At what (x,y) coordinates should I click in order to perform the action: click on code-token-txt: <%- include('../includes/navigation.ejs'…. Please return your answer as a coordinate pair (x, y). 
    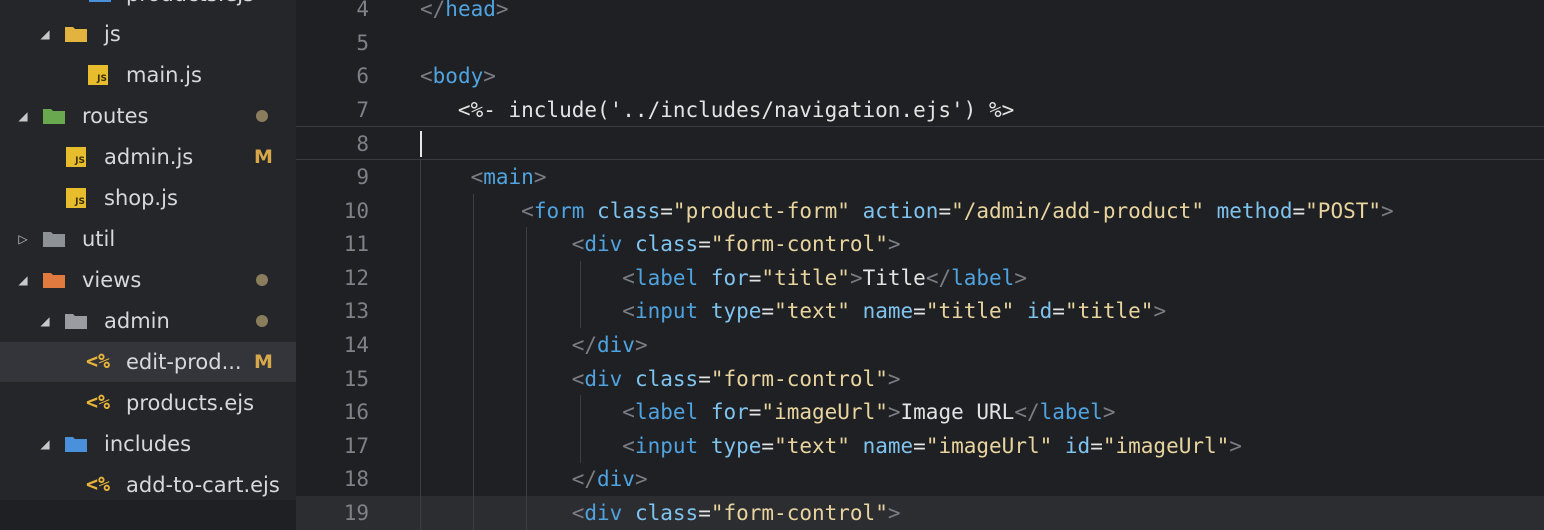
    Looking at the image, I should click on (717, 109).